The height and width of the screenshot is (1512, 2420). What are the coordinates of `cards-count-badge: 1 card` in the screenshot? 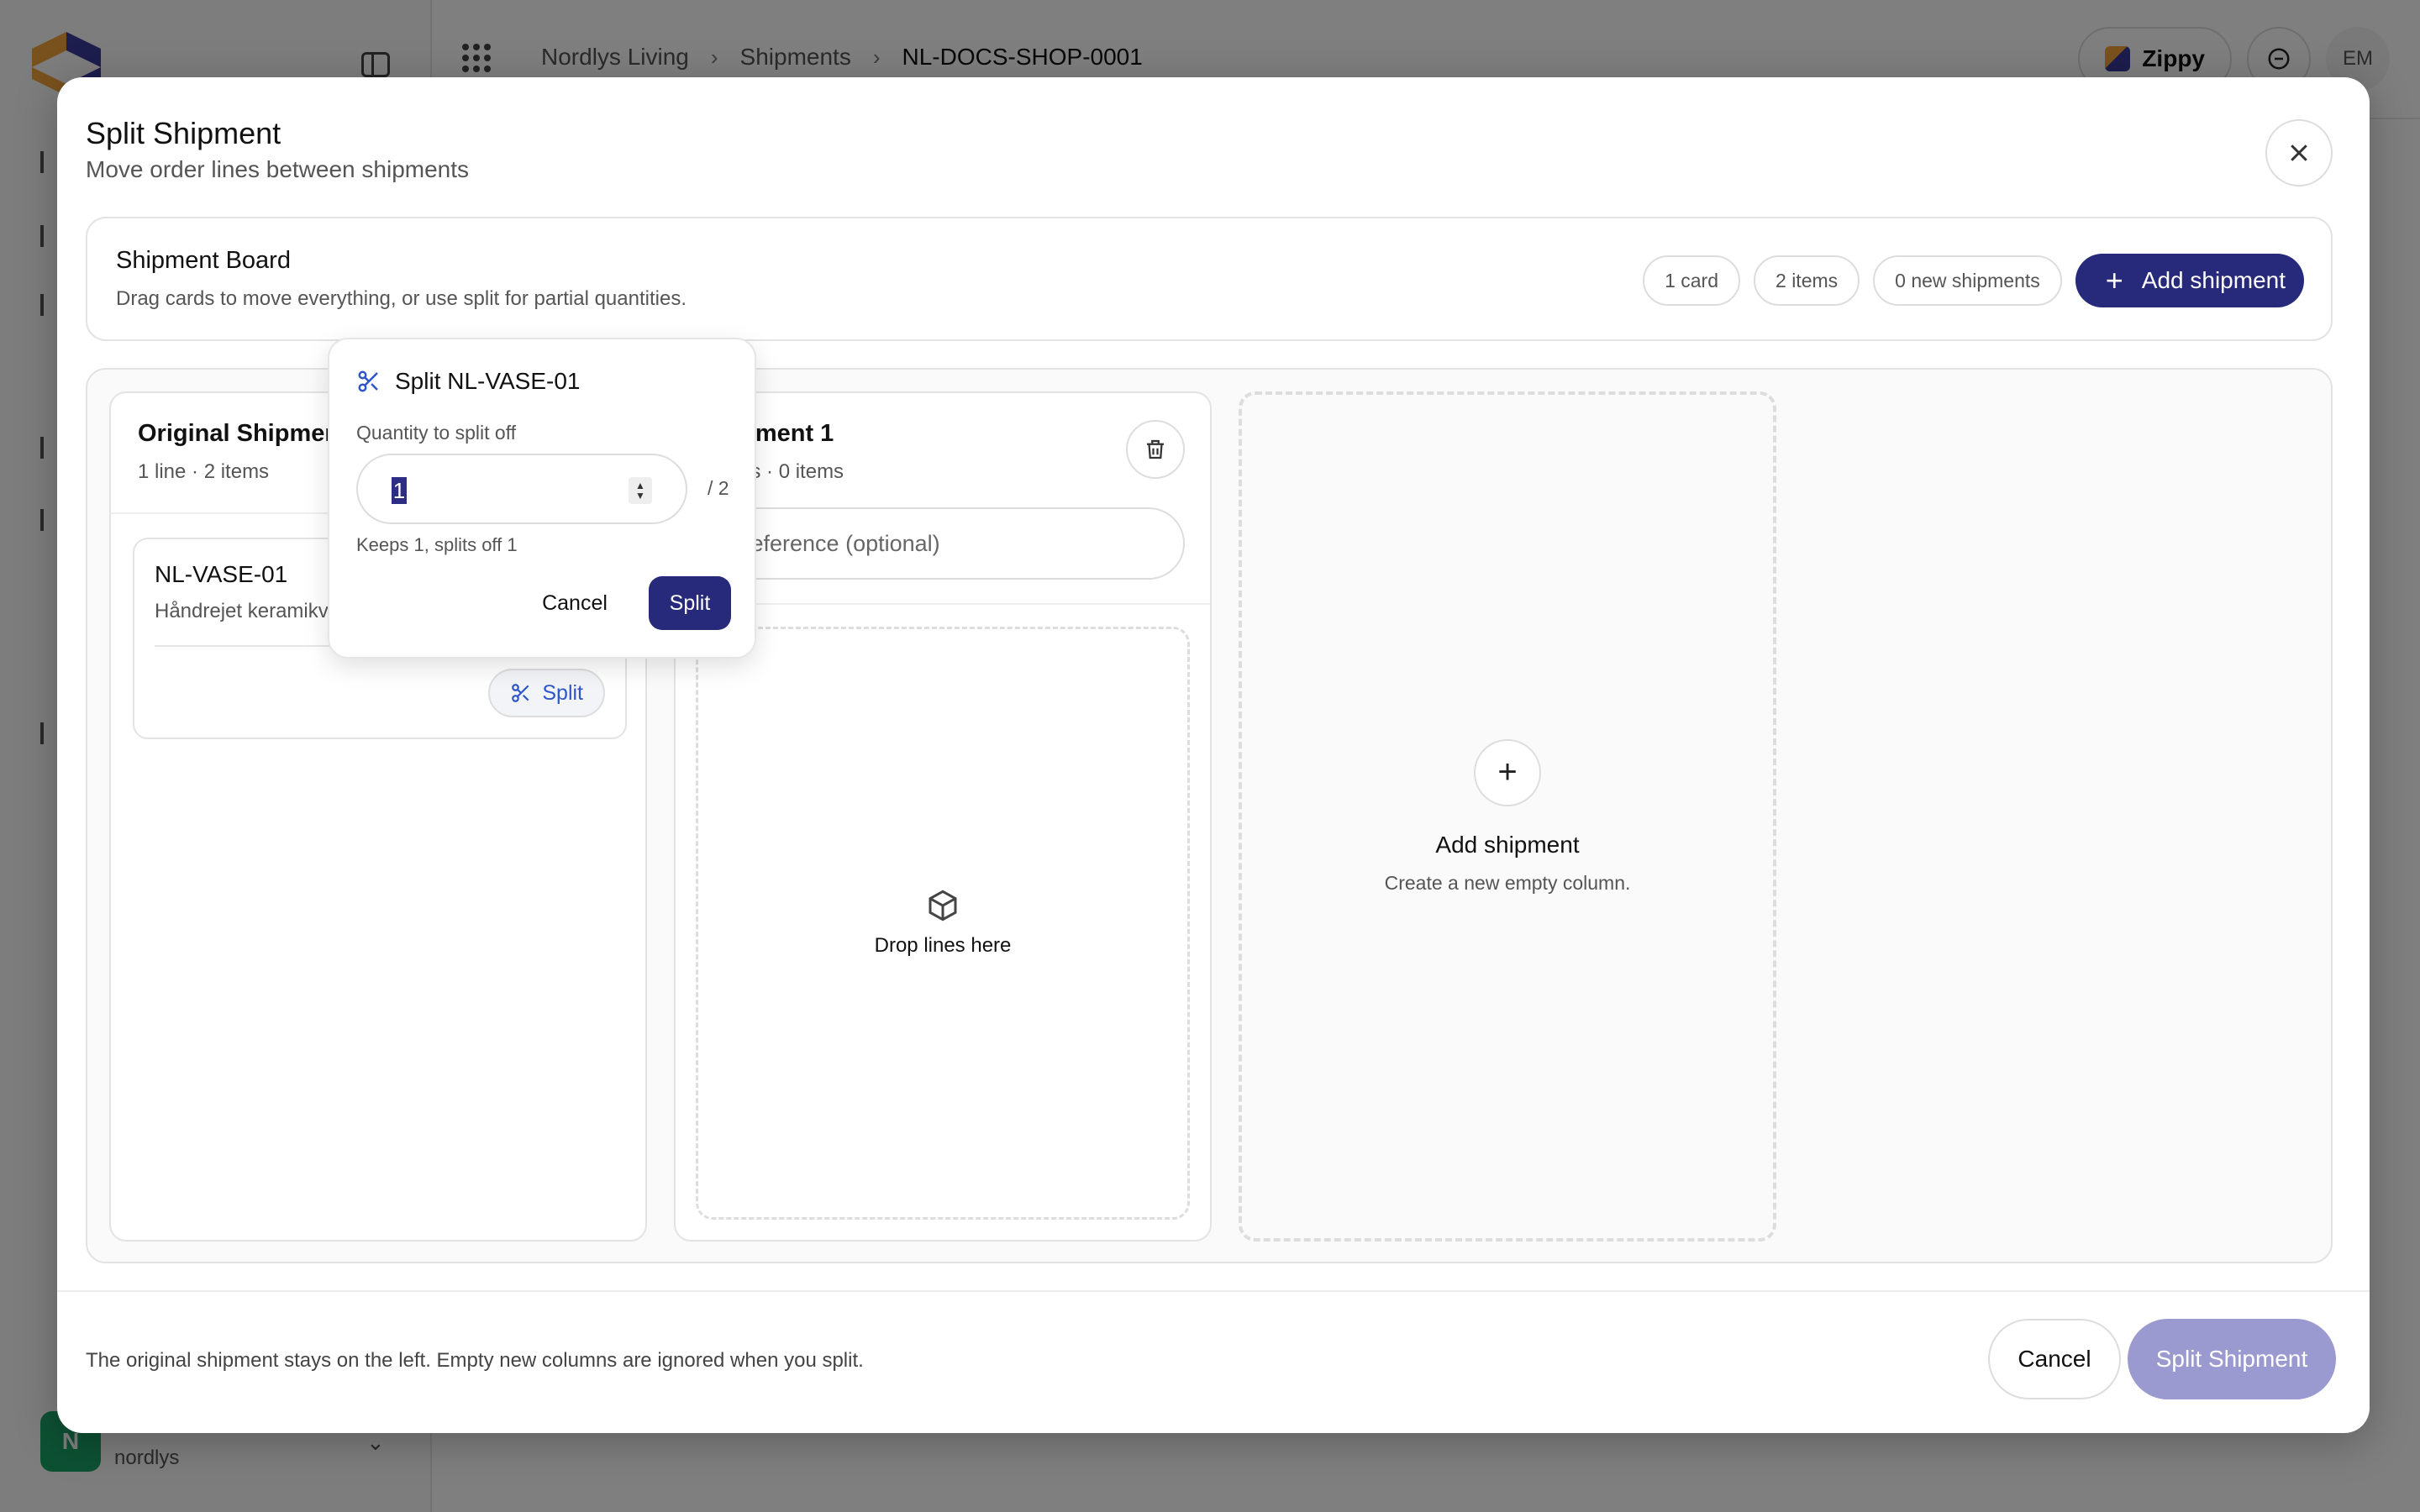 It's located at (1692, 280).